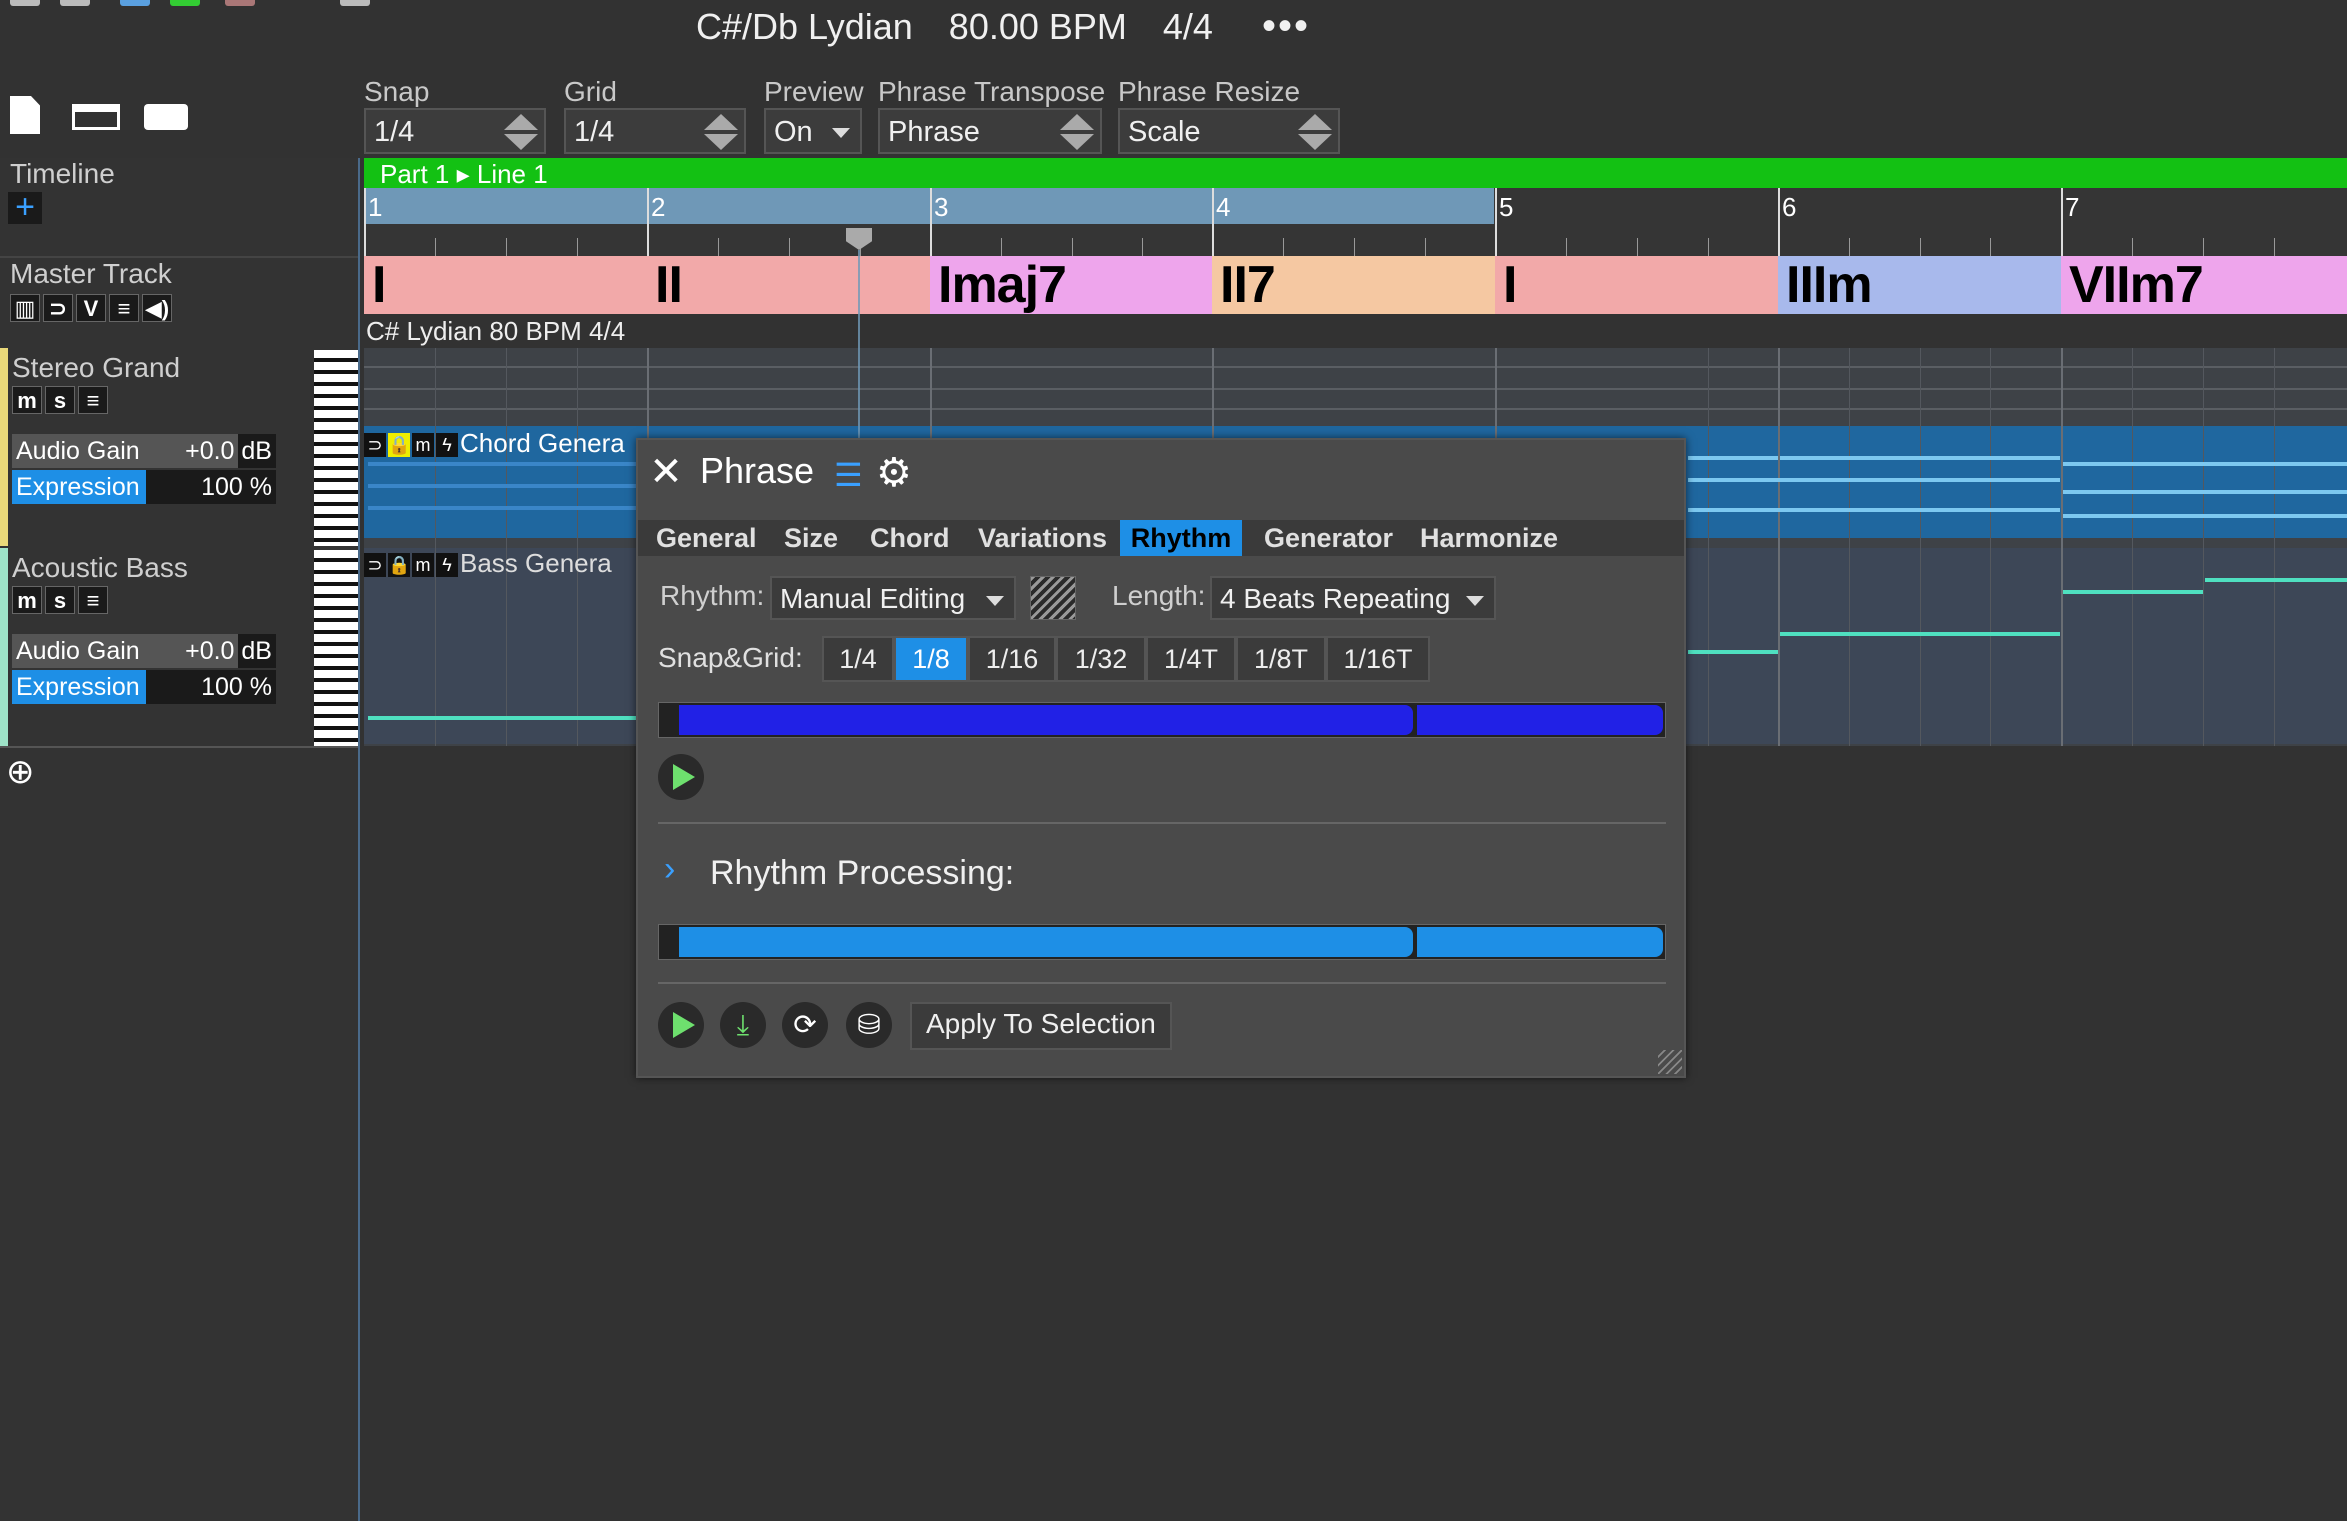 The width and height of the screenshot is (2347, 1521). Describe the element at coordinates (100, 568) in the screenshot. I see `track-name-acoustic-bass: Acoustic Bass` at that location.